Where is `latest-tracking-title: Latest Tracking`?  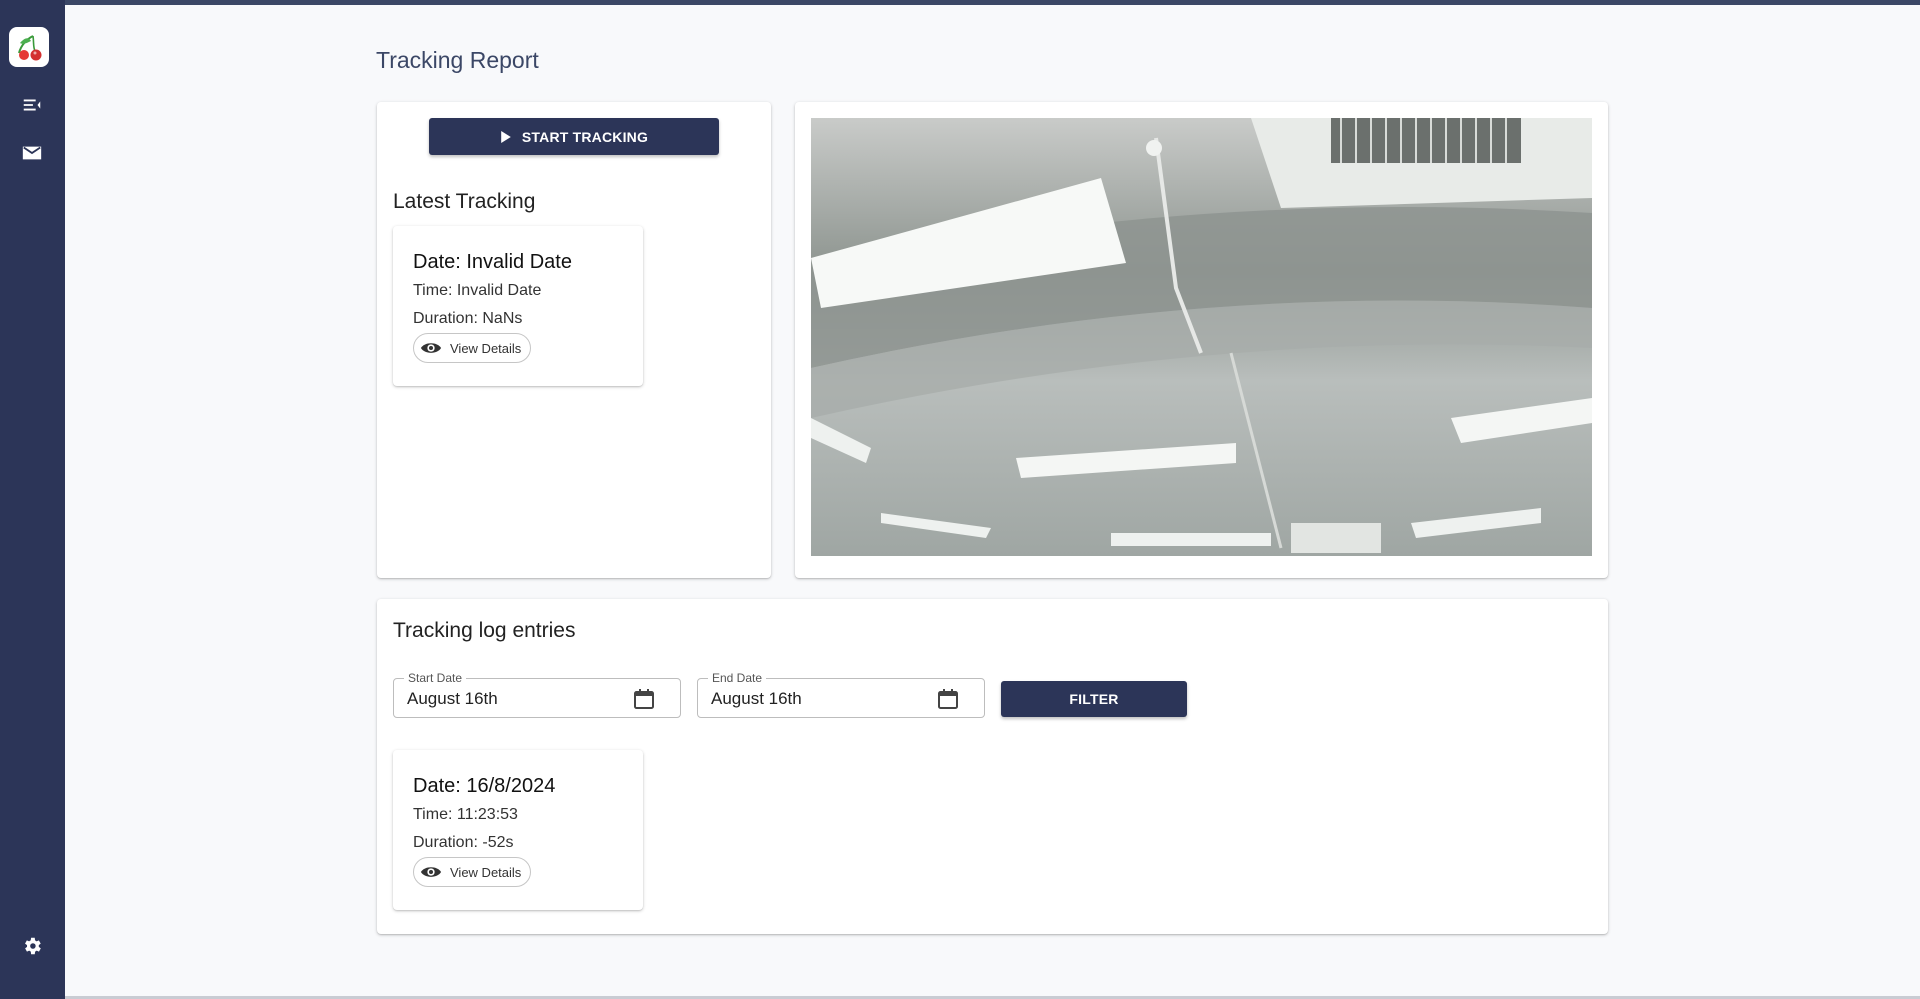 latest-tracking-title: Latest Tracking is located at coordinates (464, 201).